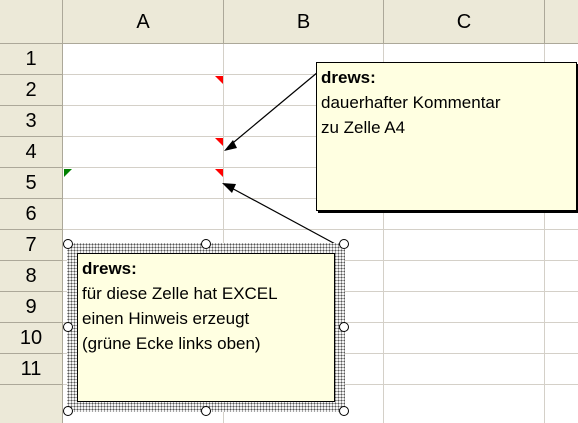  What do you see at coordinates (171, 343) in the screenshot?
I see `note-line: (grüne Ecke links oben)` at bounding box center [171, 343].